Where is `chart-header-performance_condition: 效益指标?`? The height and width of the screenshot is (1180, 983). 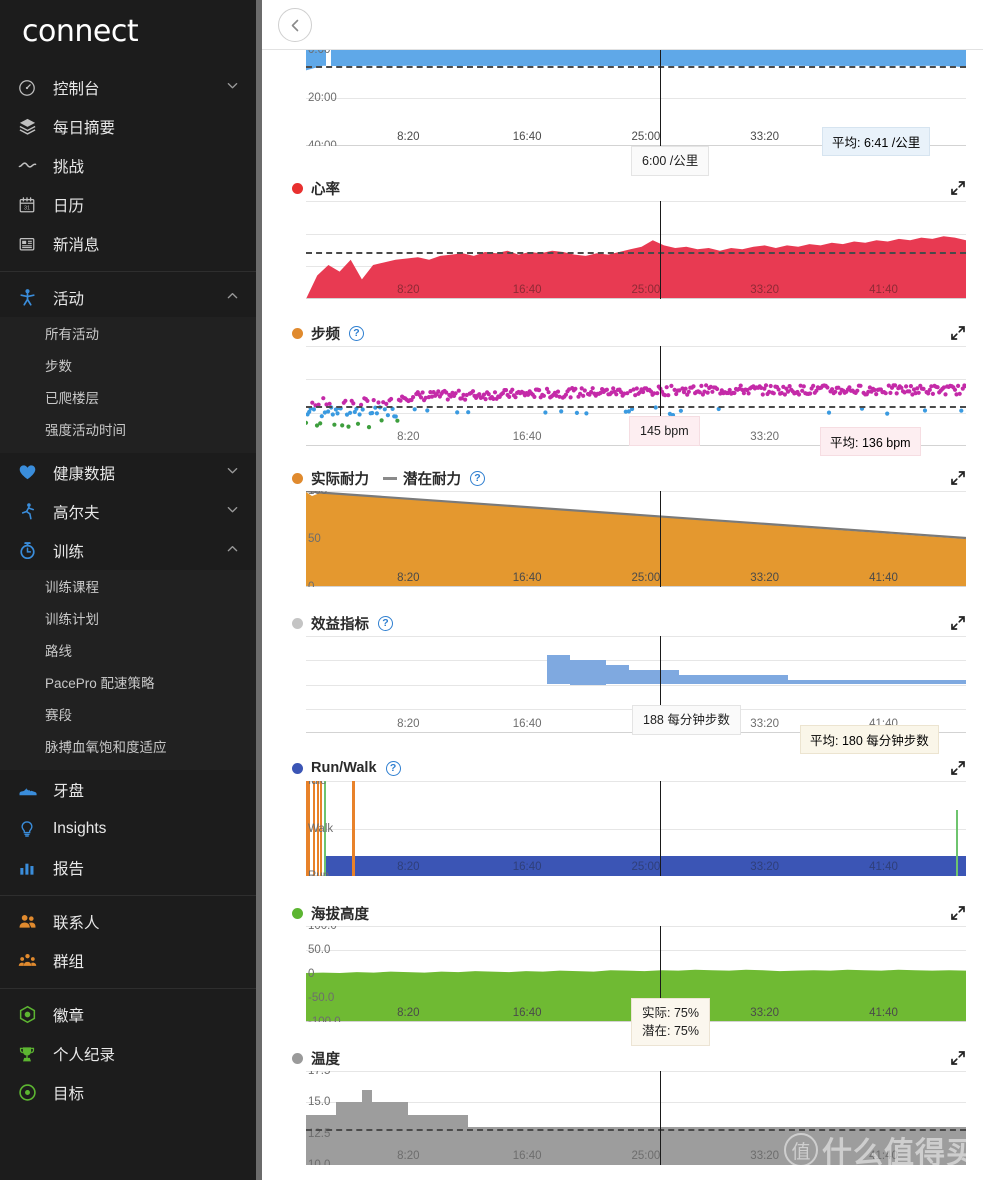 chart-header-performance_condition: 效益指标? is located at coordinates (622, 623).